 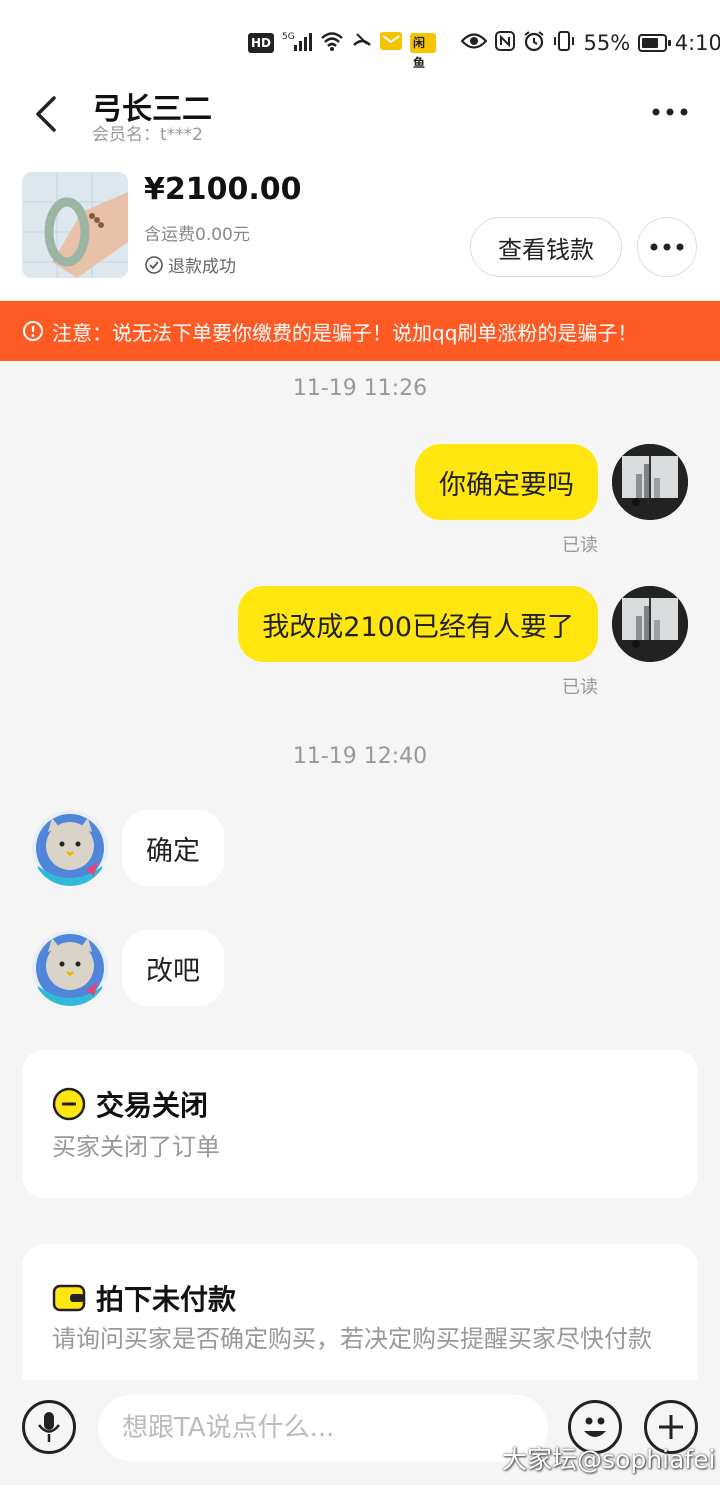 What do you see at coordinates (505, 43) in the screenshot?
I see `nfc-icon` at bounding box center [505, 43].